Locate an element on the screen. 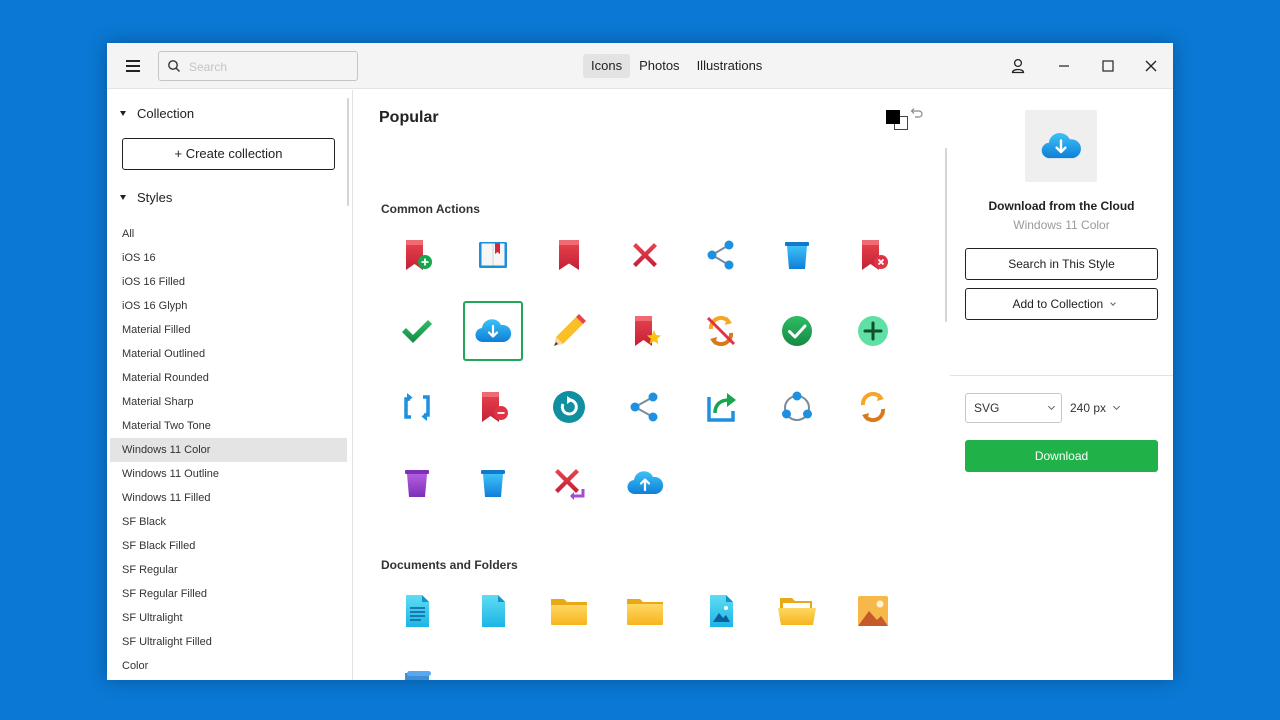  styles-heading: Styles is located at coordinates (155, 197).